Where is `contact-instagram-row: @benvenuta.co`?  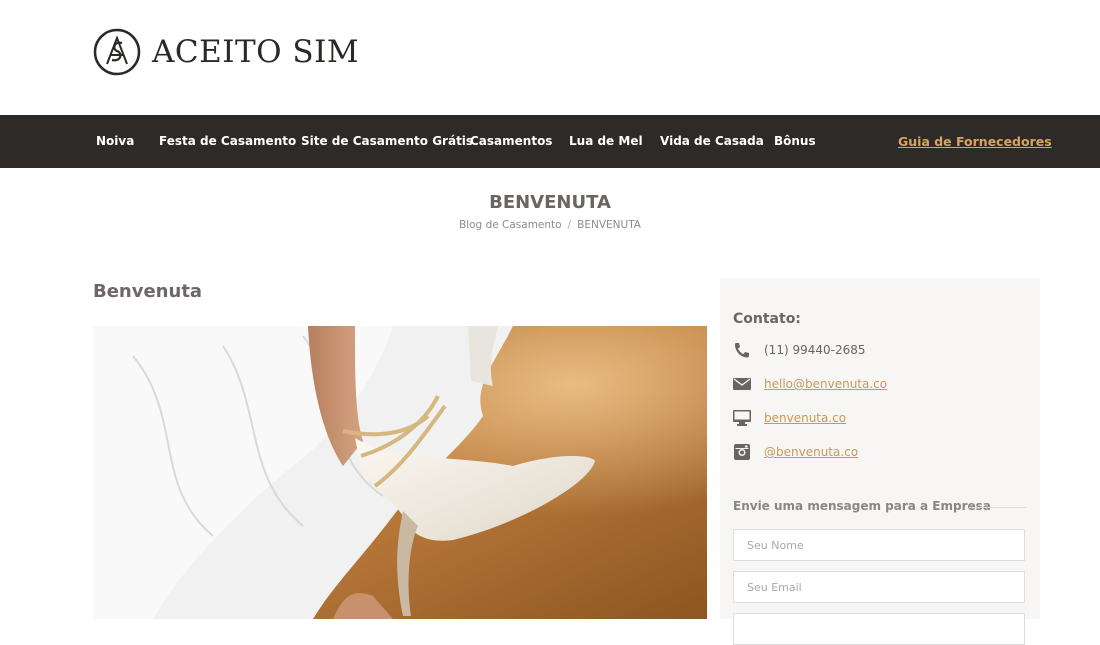
contact-instagram-row: @benvenuta.co is located at coordinates (795, 452).